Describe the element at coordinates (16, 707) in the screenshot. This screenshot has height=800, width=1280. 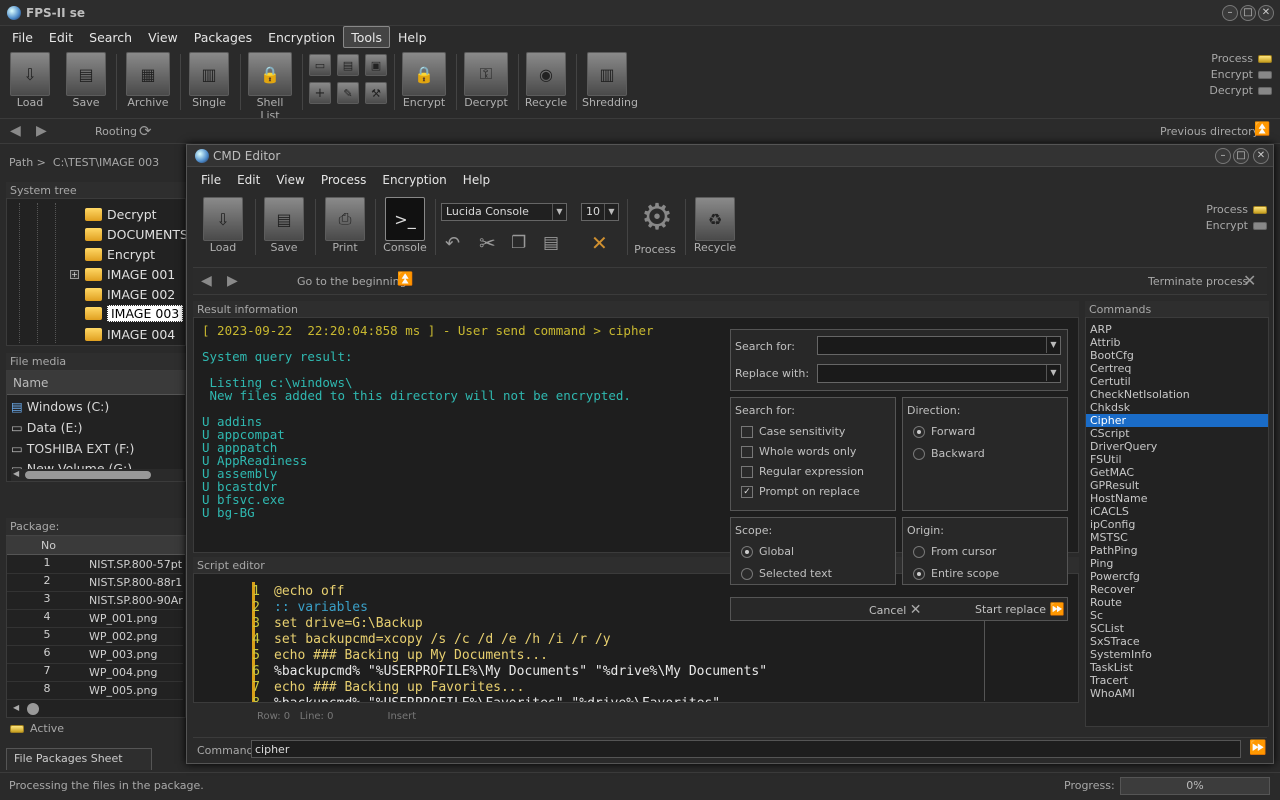
I see `scroll-left-icon: ◀` at that location.